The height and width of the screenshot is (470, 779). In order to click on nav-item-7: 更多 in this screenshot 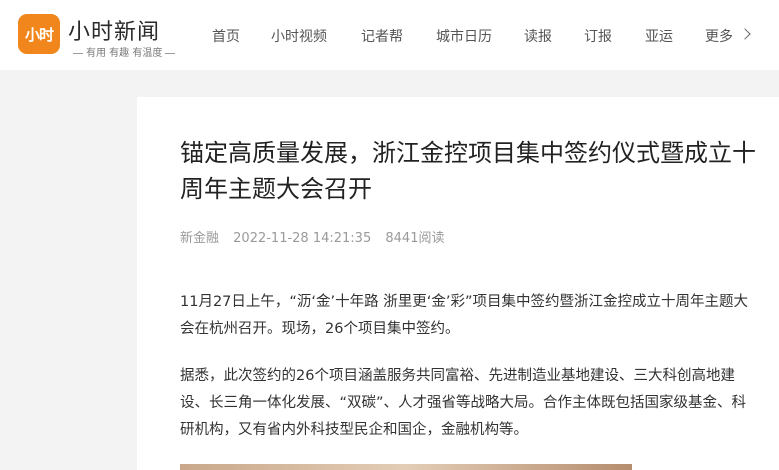, I will do `click(719, 36)`.